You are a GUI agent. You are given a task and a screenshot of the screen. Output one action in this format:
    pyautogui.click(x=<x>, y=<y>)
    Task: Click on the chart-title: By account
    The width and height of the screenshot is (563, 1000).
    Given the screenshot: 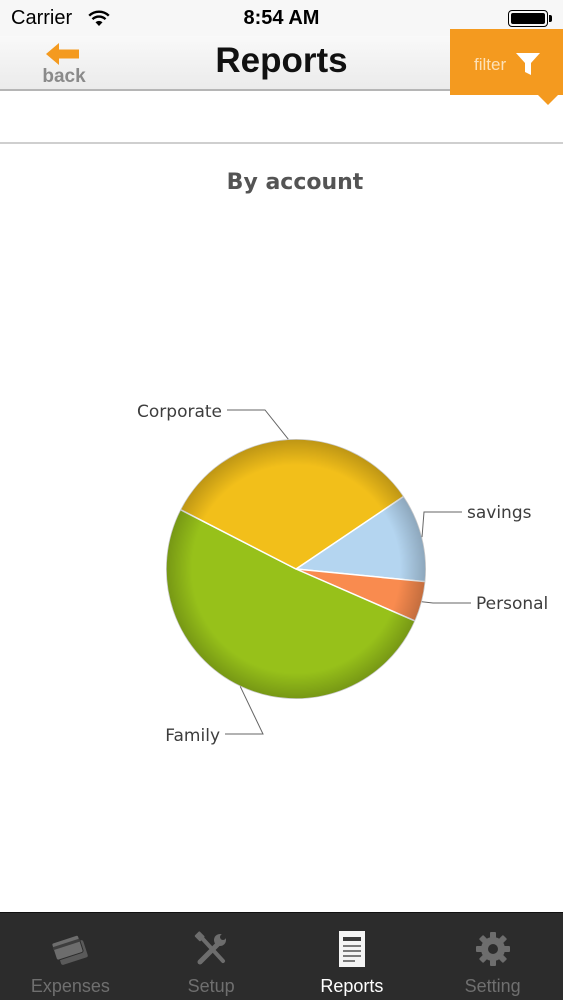 What is the action you would take?
    pyautogui.click(x=295, y=182)
    